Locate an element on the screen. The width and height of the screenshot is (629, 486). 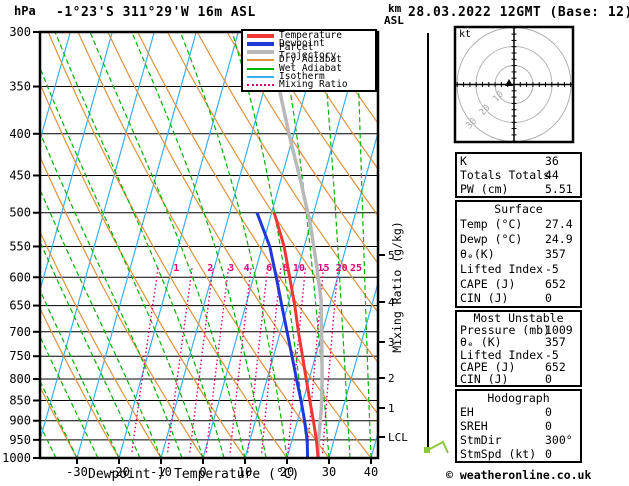
mixing-ratio-axis-label: Mixing Ratio (g/kg) is located at coordinates (397, 287).